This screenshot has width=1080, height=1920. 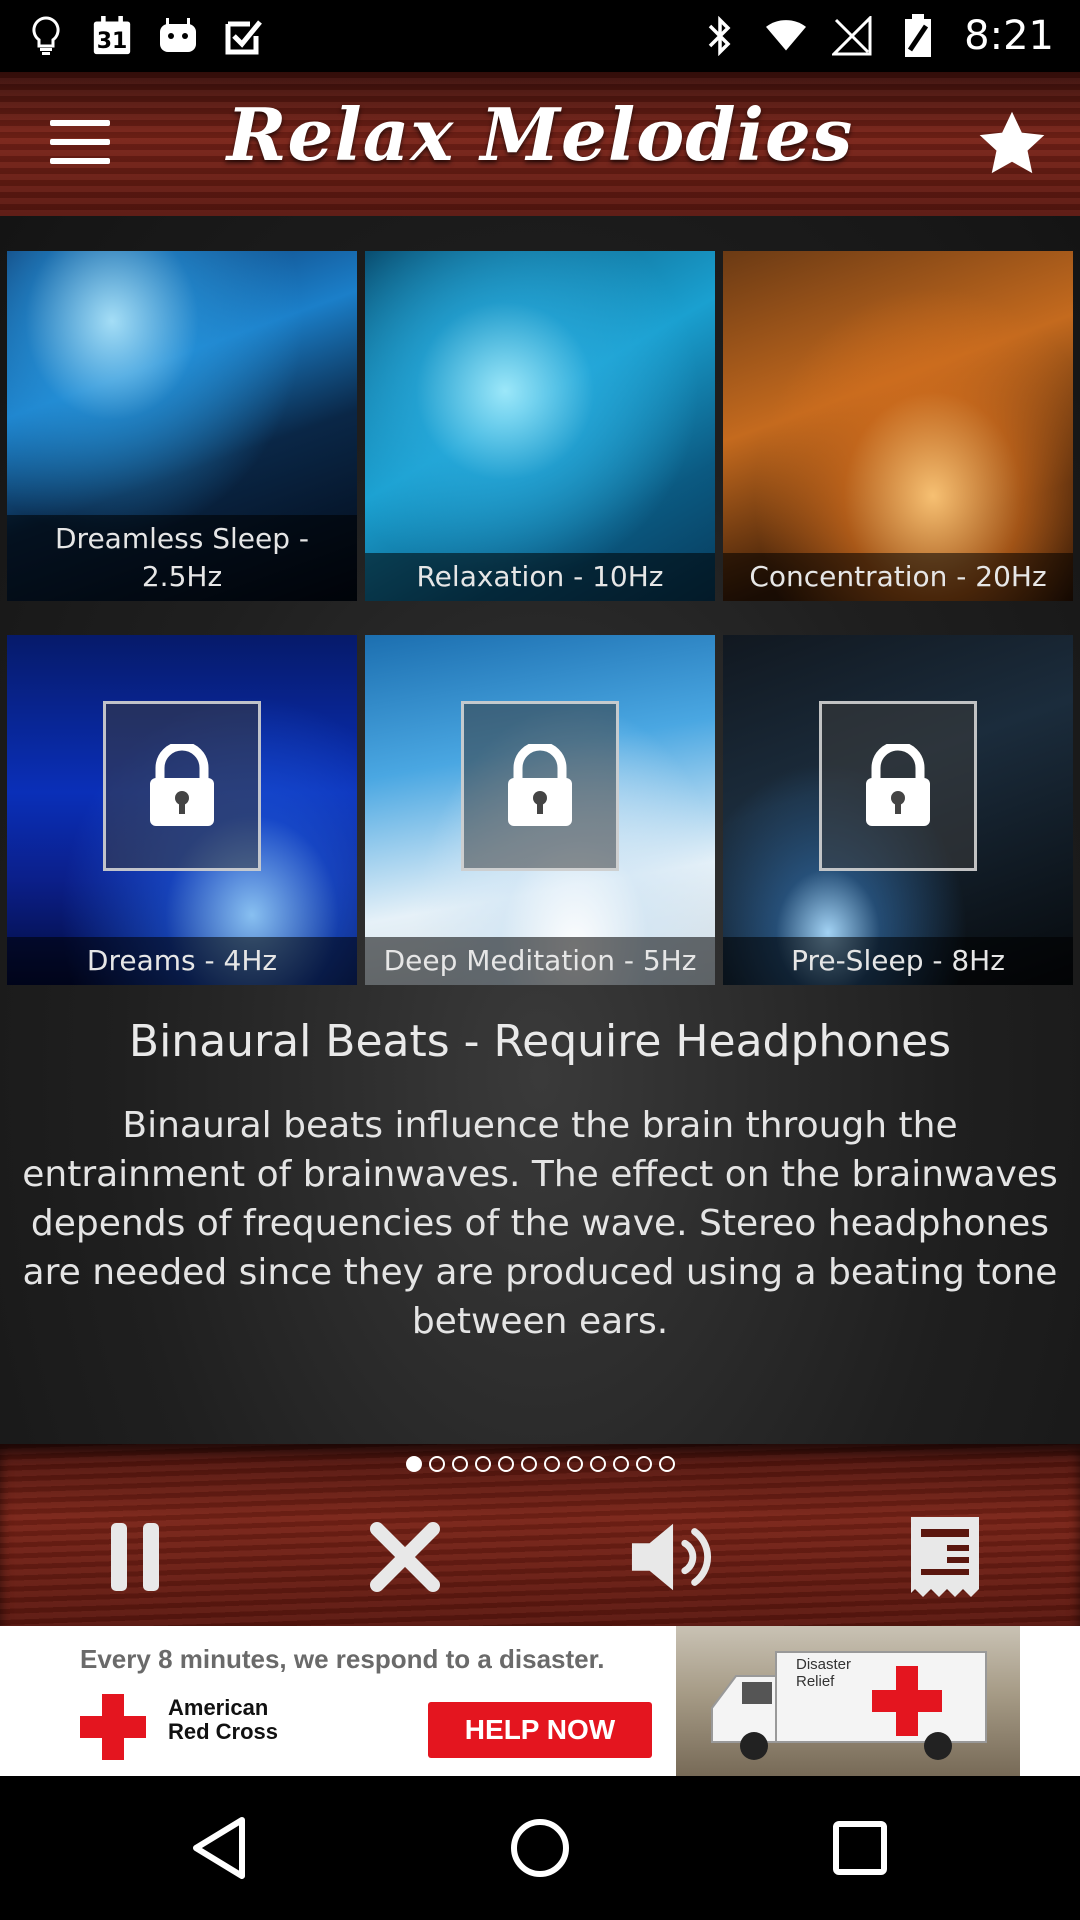 I want to click on ambulance-label: Disaster Relief, so click(x=824, y=1673).